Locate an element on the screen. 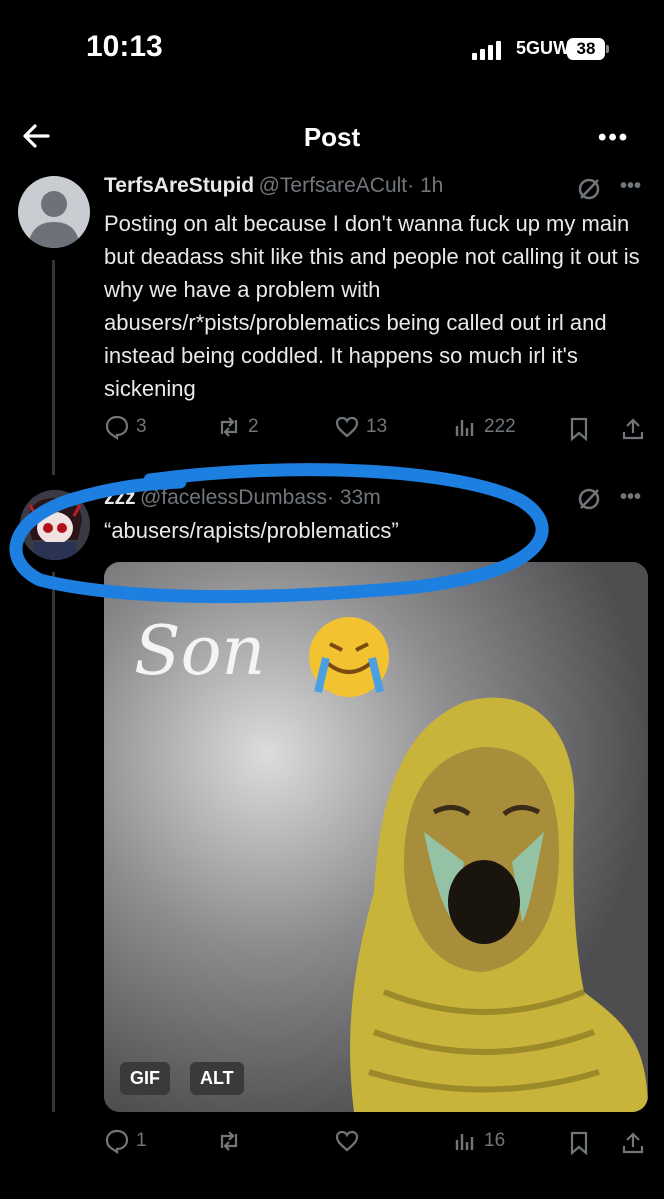 This screenshot has width=664, height=1199. avatar is located at coordinates (54, 212).